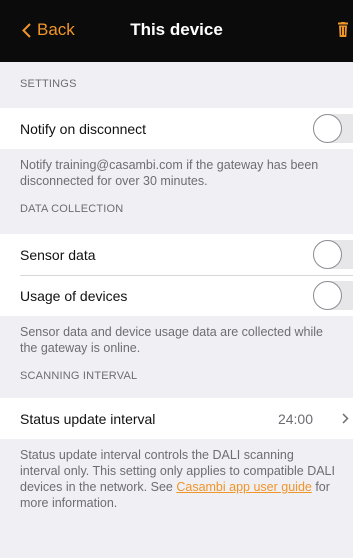 The image size is (353, 558). I want to click on status-update-row: Status update interval 24:00, so click(176, 418).